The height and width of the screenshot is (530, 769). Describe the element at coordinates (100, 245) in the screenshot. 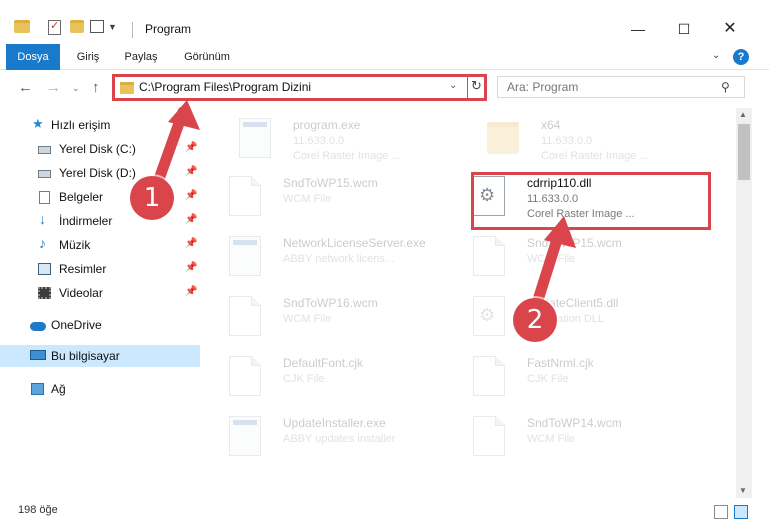

I see `sidebar-item-music: ♪ Müzik 📌` at that location.